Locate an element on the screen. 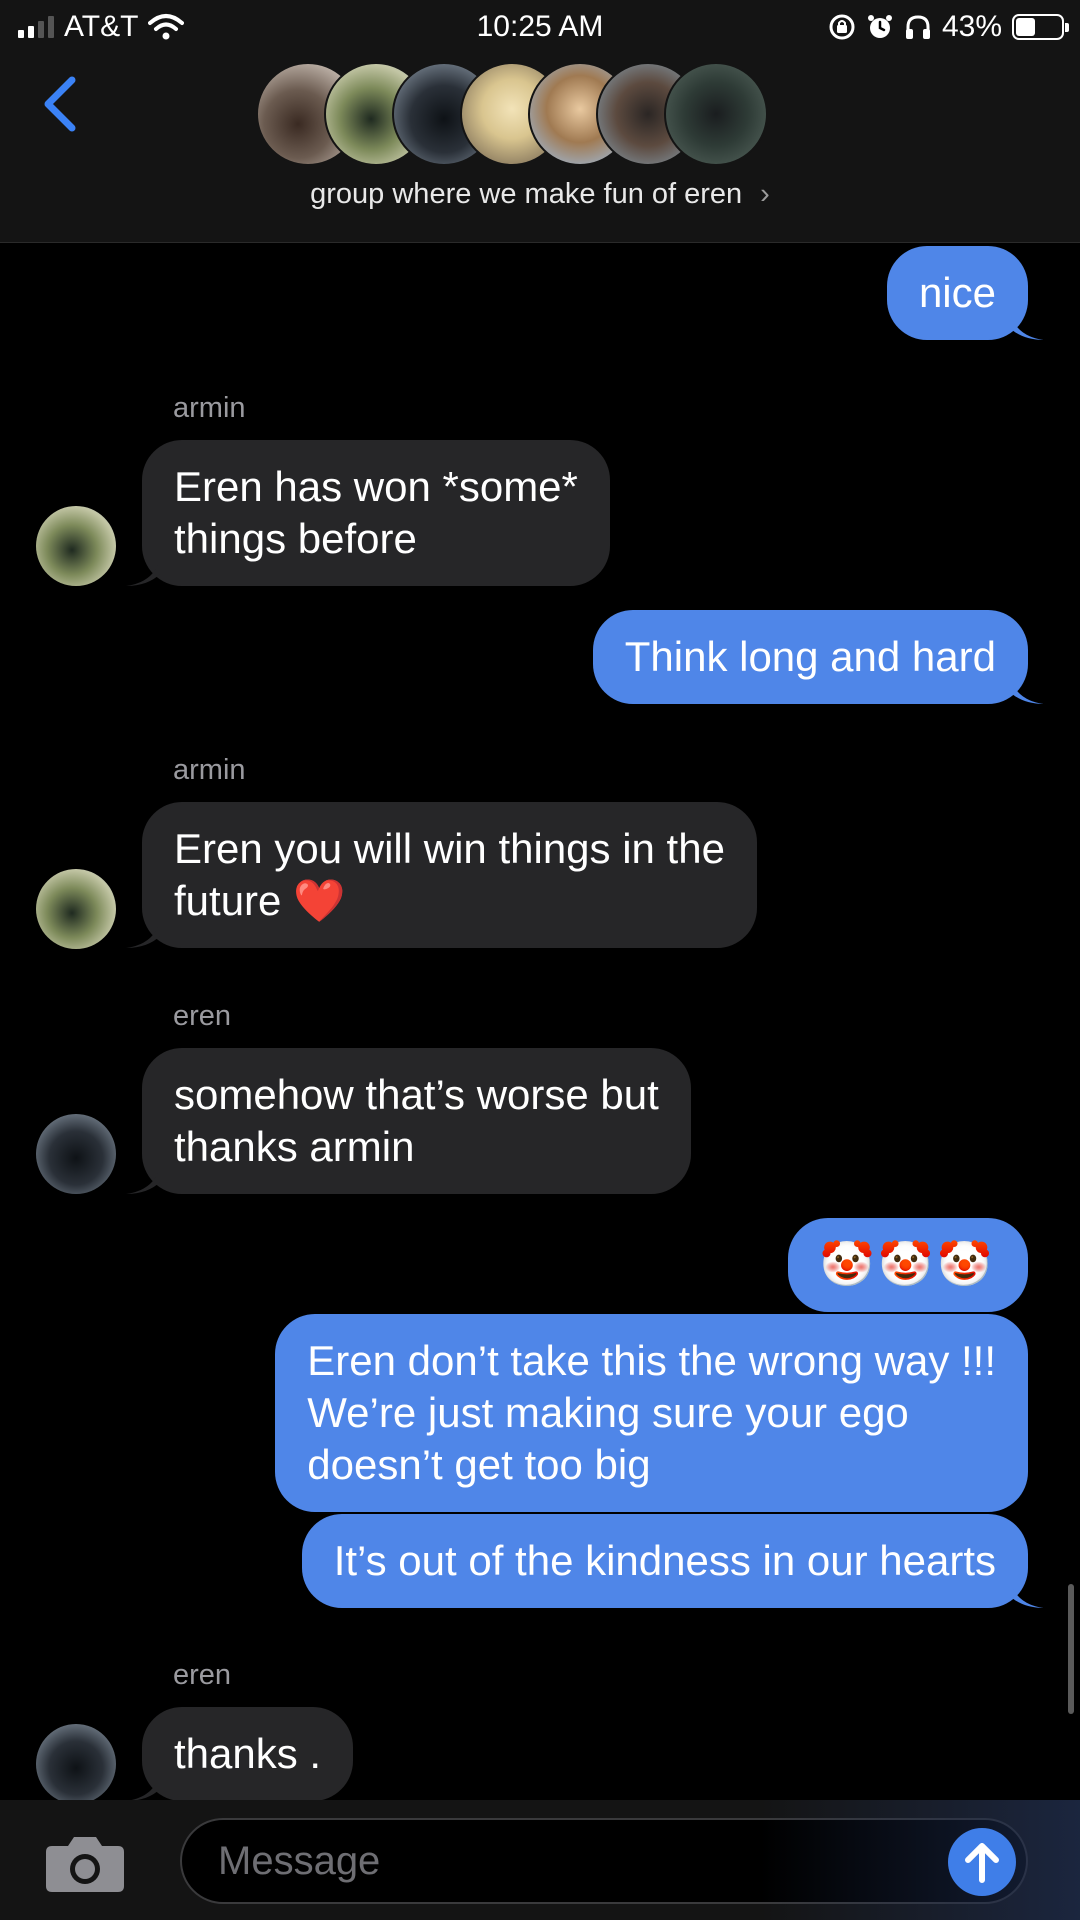 This screenshot has width=1080, height=1920. camera-button is located at coordinates (85, 1864).